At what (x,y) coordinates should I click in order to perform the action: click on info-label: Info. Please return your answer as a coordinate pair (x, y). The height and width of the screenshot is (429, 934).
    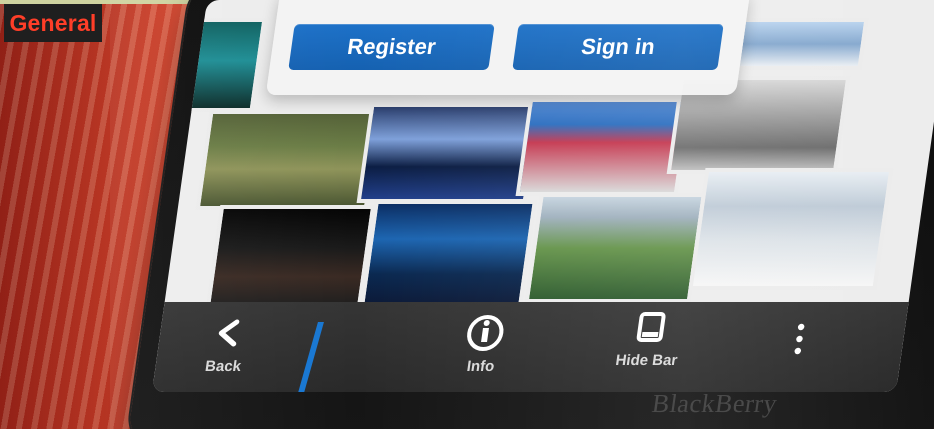
    Looking at the image, I should click on (480, 366).